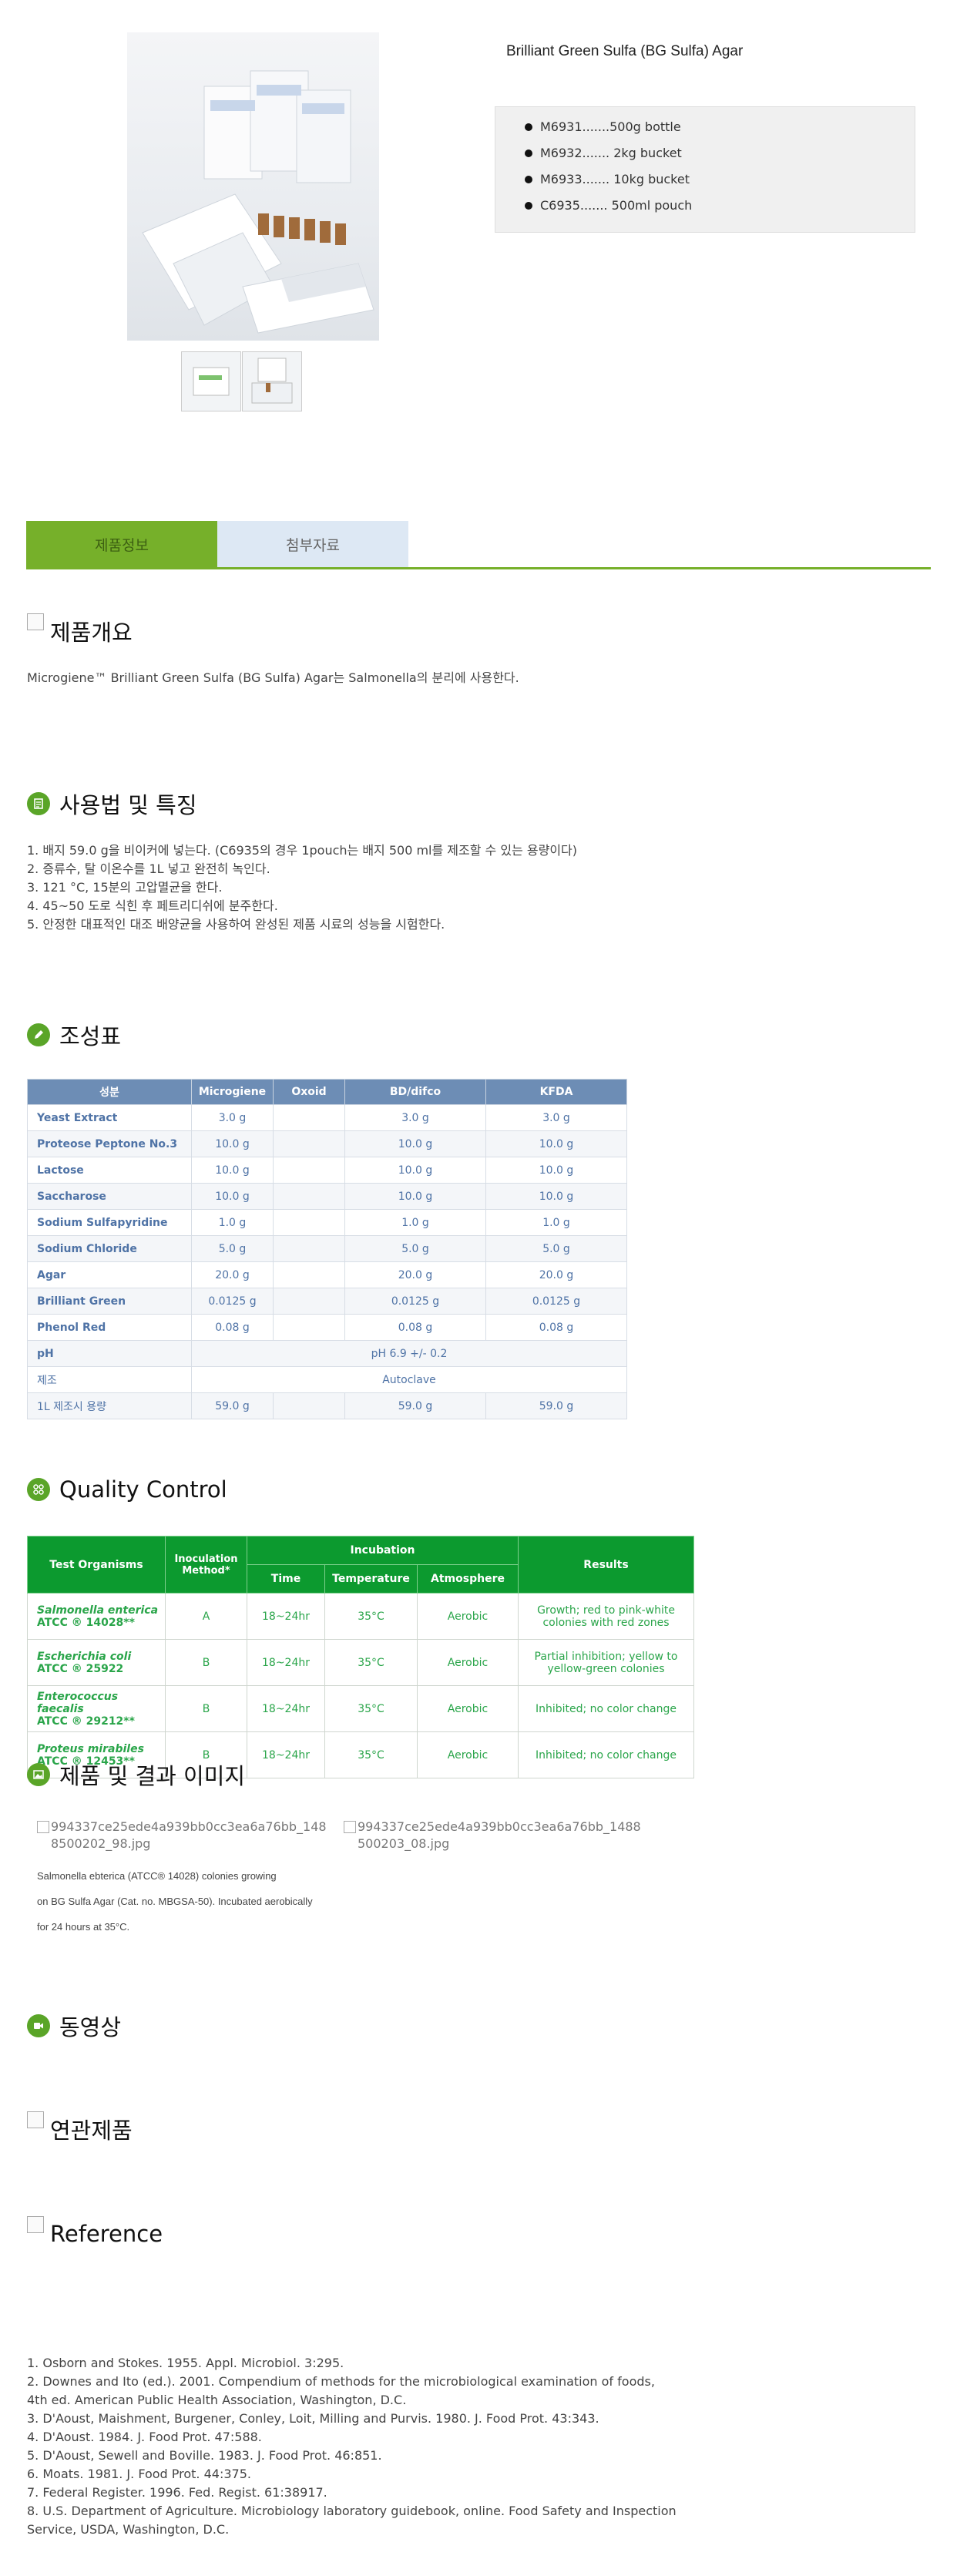 The image size is (967, 2576). Describe the element at coordinates (38, 1034) in the screenshot. I see `pencil-icon` at that location.